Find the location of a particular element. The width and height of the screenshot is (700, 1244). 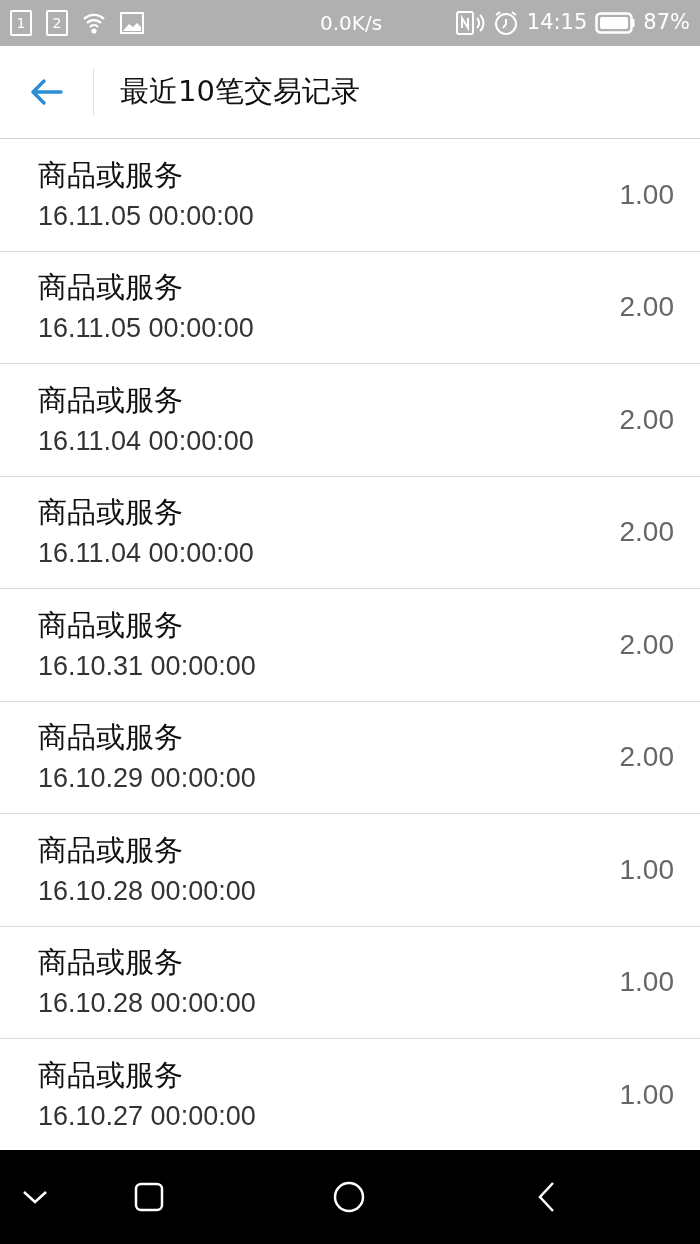

nfc-icon is located at coordinates (469, 23).